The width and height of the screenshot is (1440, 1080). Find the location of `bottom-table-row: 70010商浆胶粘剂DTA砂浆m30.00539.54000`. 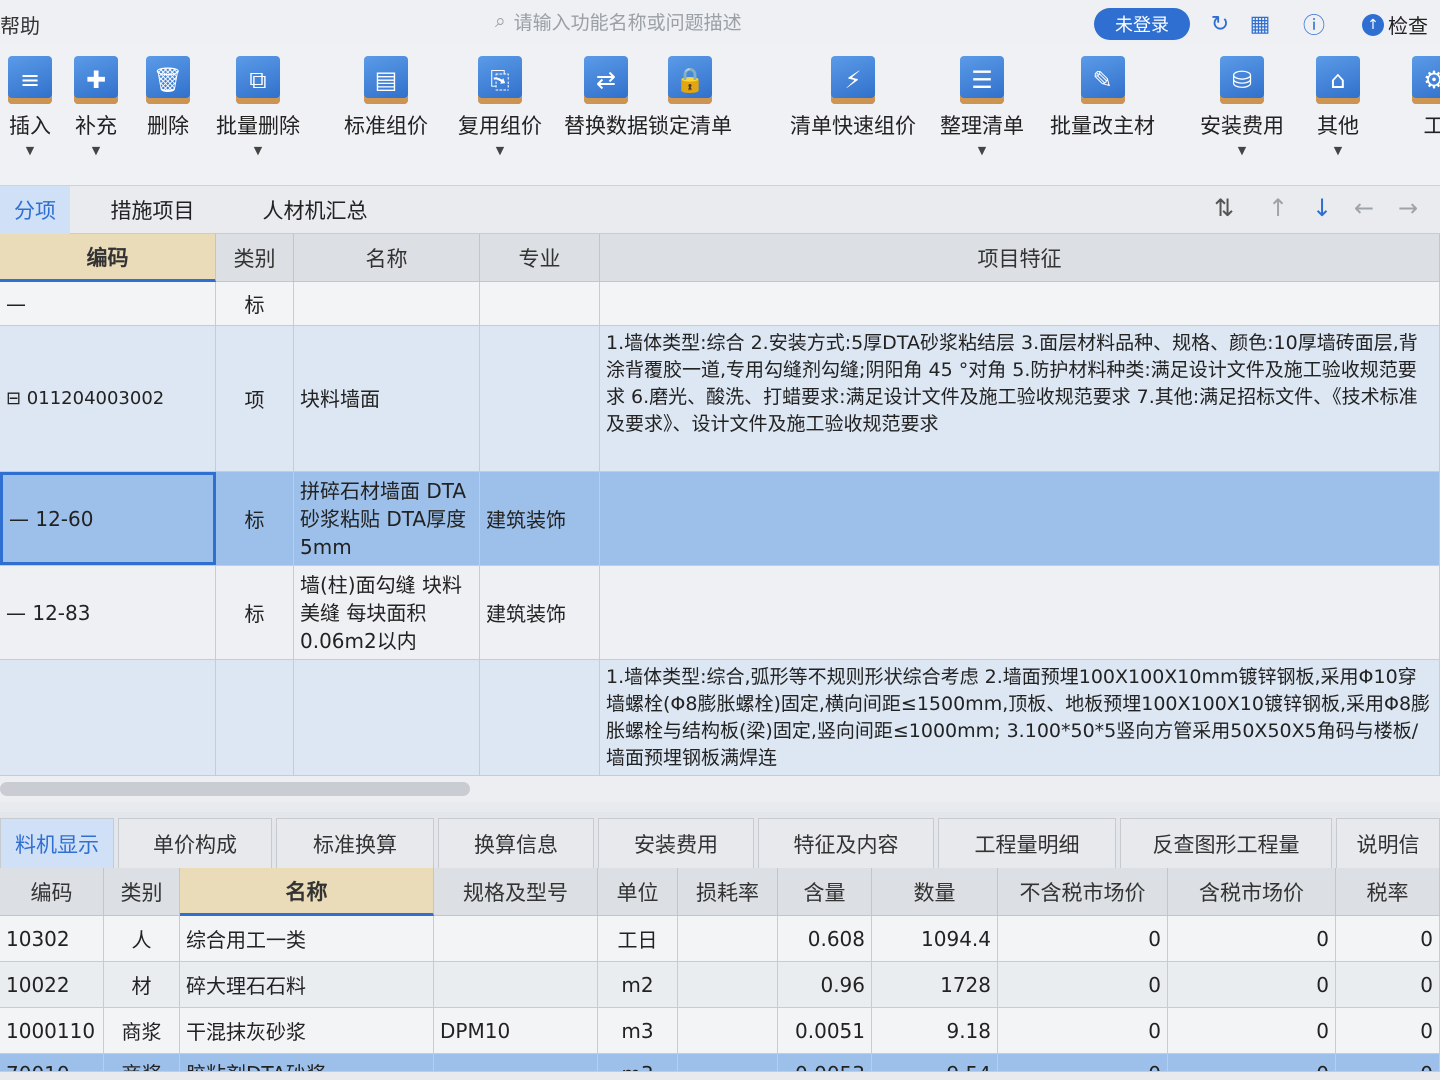

bottom-table-row: 70010商浆胶粘剂DTA砂浆m30.00539.54000 is located at coordinates (720, 1063).